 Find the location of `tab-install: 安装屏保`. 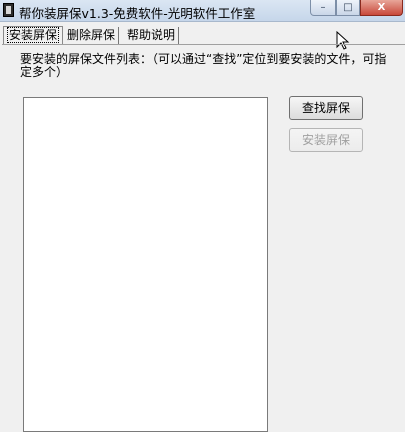

tab-install: 安装屏保 is located at coordinates (33, 35).